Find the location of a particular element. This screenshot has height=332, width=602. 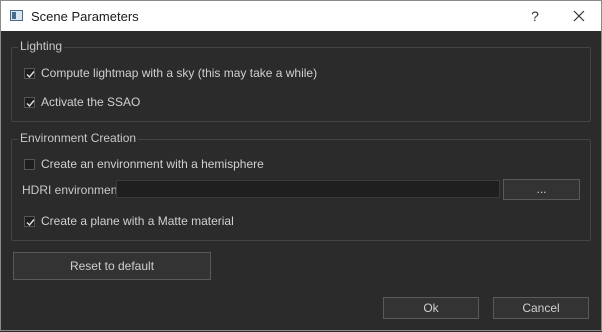

hemisphere-row: Create an environment with a hemisphere is located at coordinates (144, 164).